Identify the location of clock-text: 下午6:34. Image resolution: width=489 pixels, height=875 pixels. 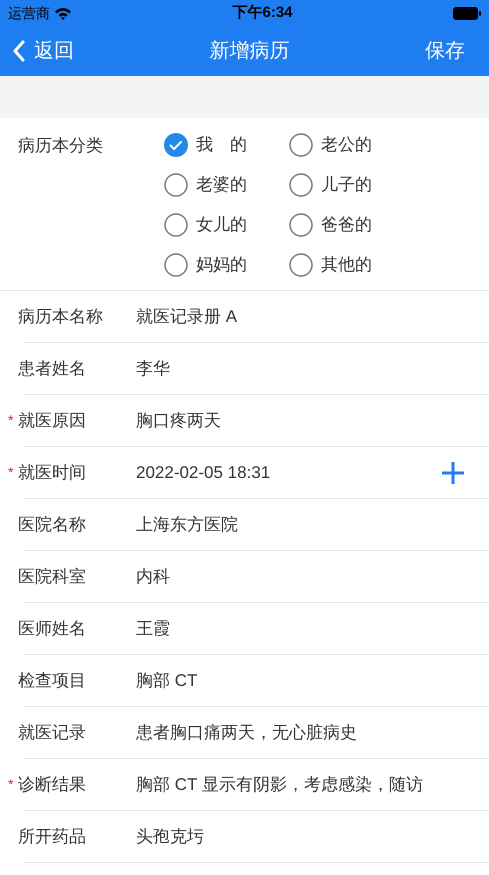
(262, 12).